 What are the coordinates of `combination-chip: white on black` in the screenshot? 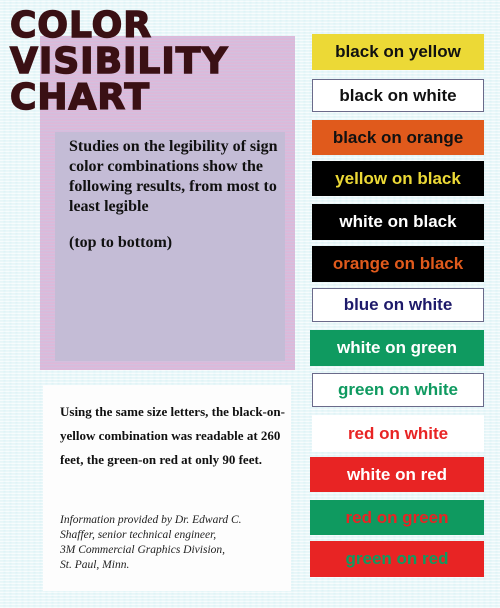 It's located at (398, 222).